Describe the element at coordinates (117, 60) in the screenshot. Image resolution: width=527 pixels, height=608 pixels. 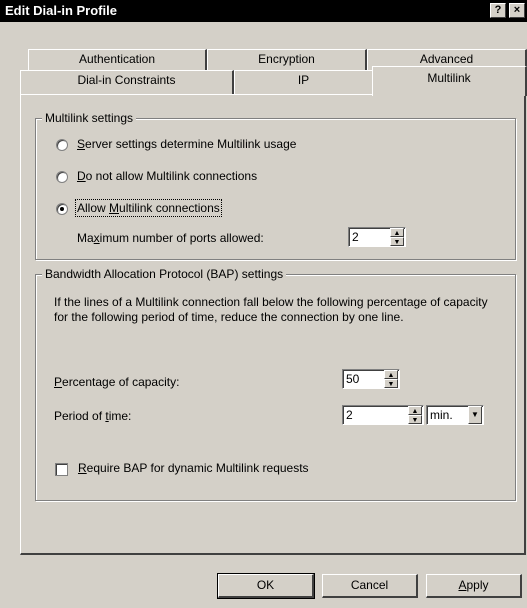
I see `tab-authentication: Authentication` at that location.